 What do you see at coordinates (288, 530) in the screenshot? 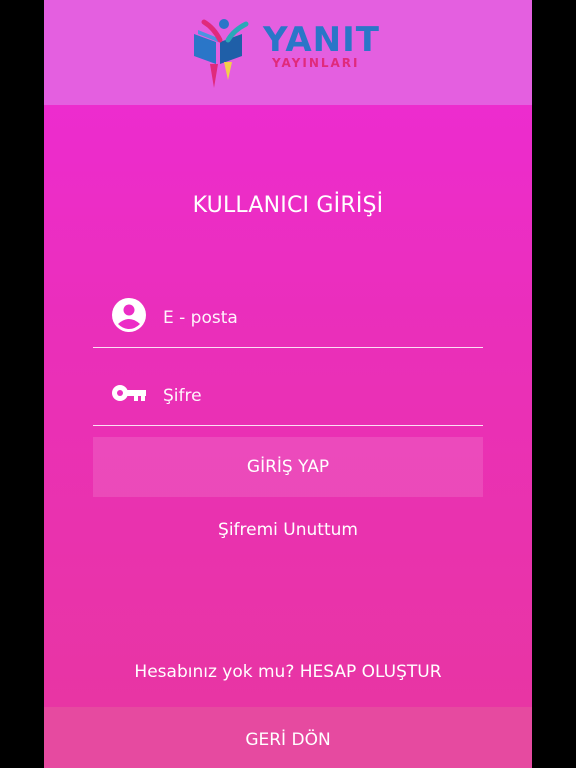
I see `forgot-password-link: Şifremi Unuttum` at bounding box center [288, 530].